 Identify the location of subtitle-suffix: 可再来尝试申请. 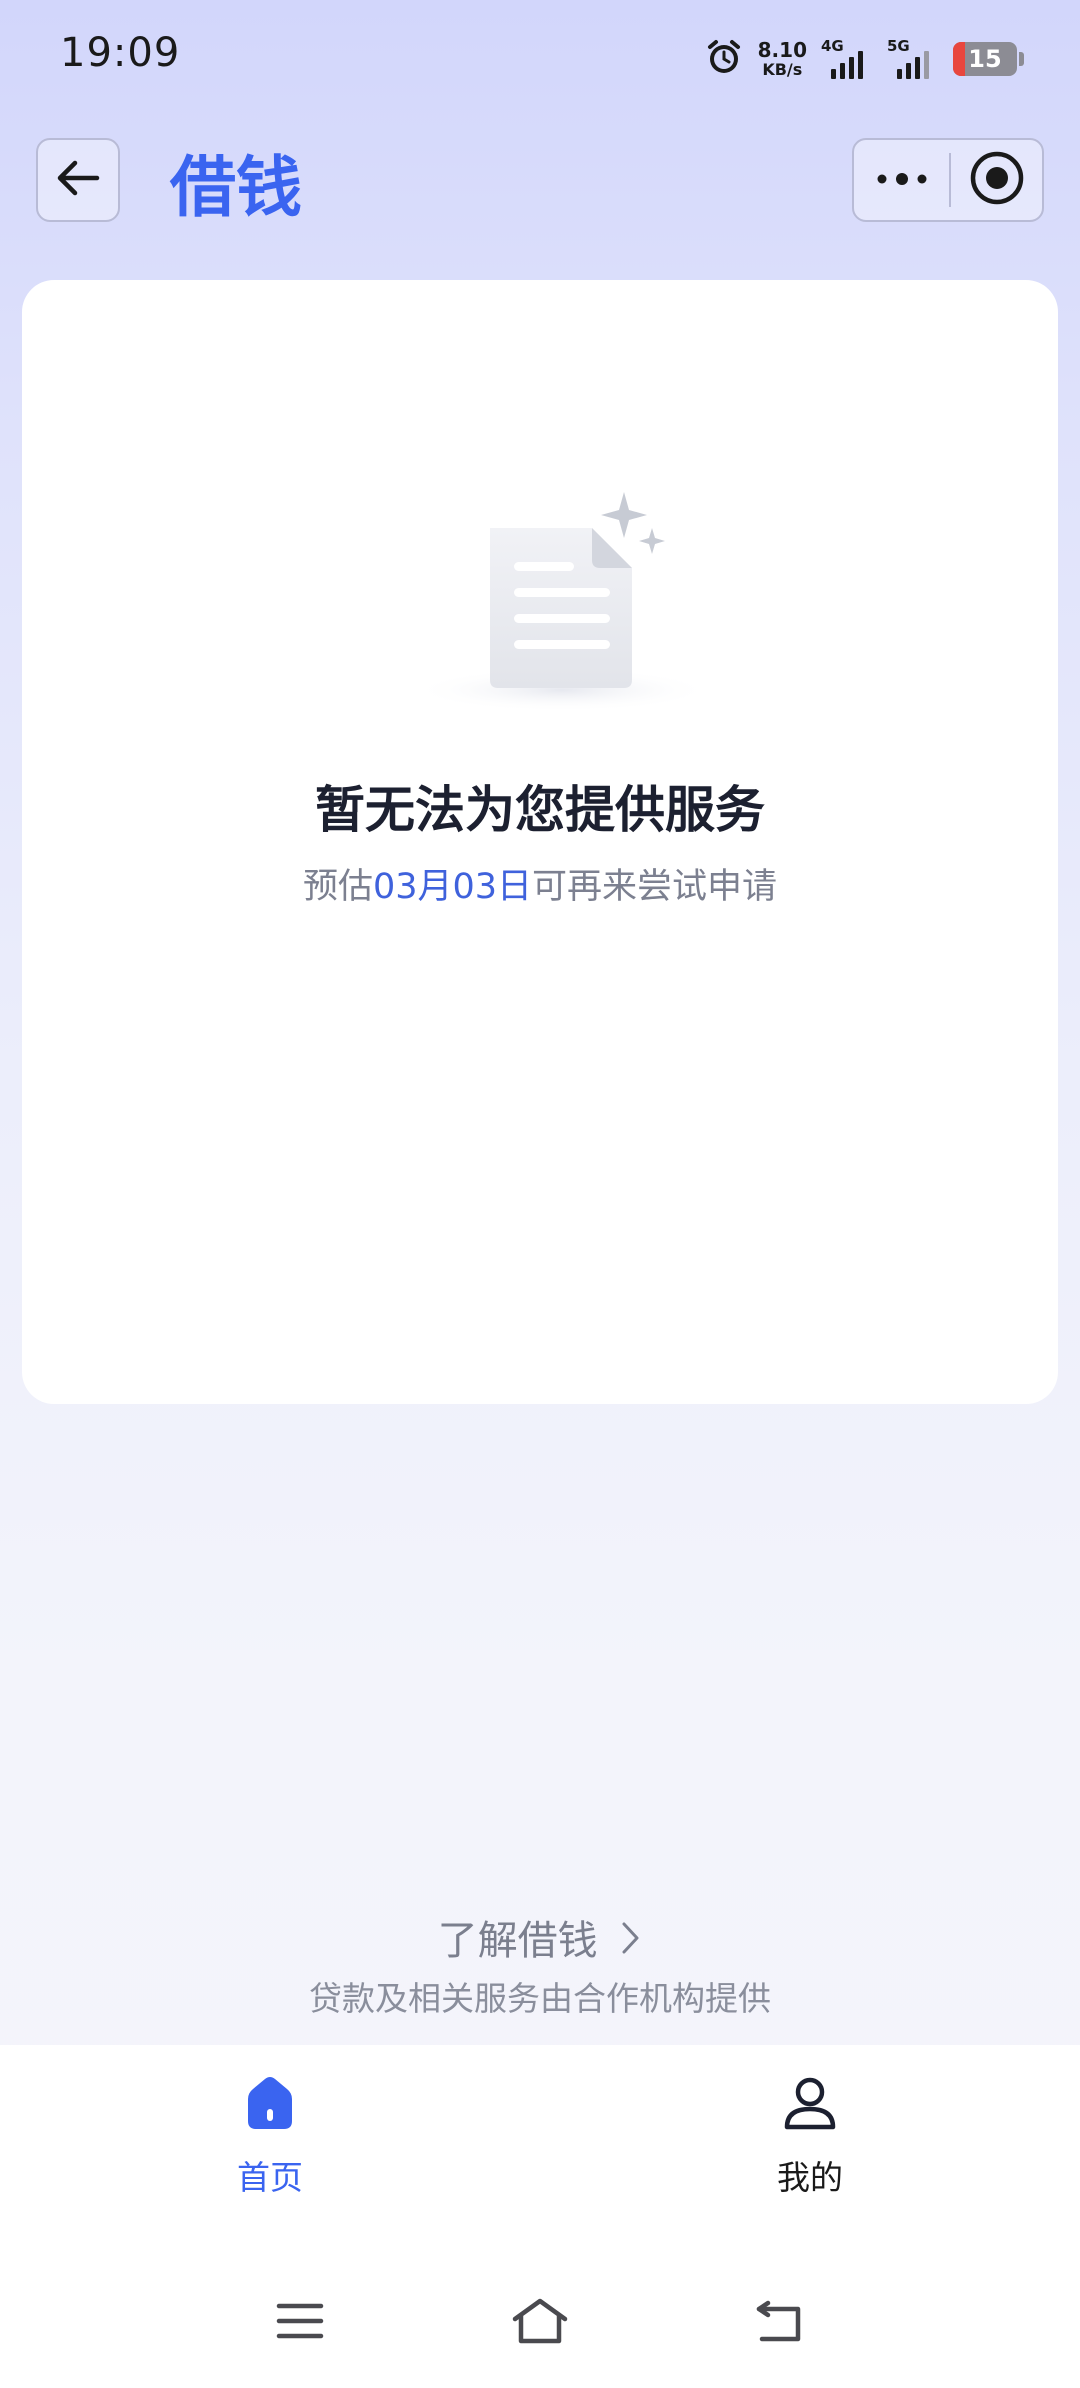
(655, 887).